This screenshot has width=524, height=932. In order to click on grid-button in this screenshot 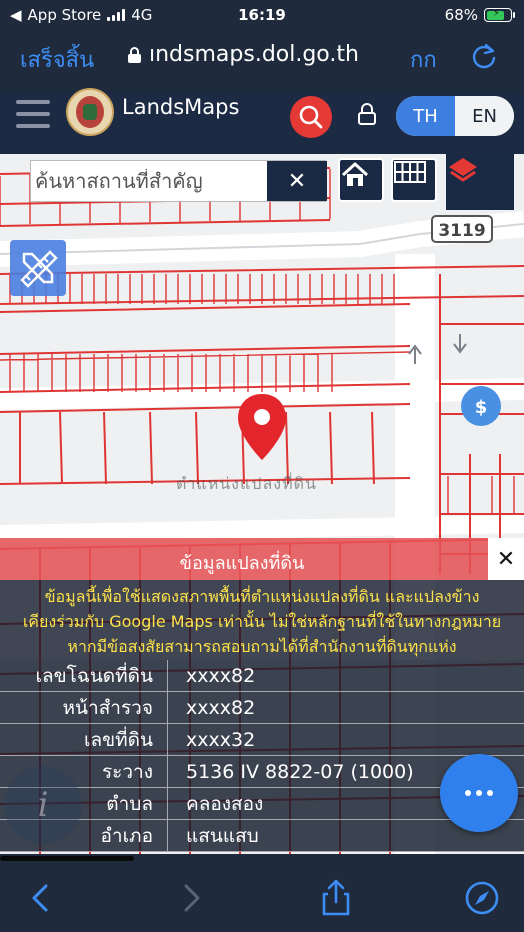, I will do `click(414, 180)`.